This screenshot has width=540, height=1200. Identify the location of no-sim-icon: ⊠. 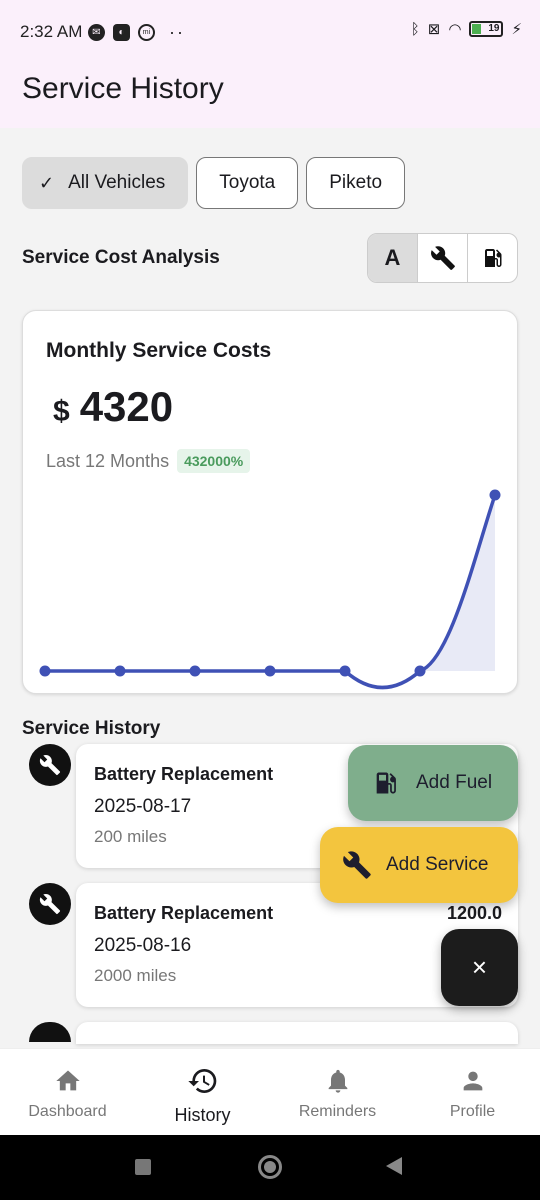
(434, 29).